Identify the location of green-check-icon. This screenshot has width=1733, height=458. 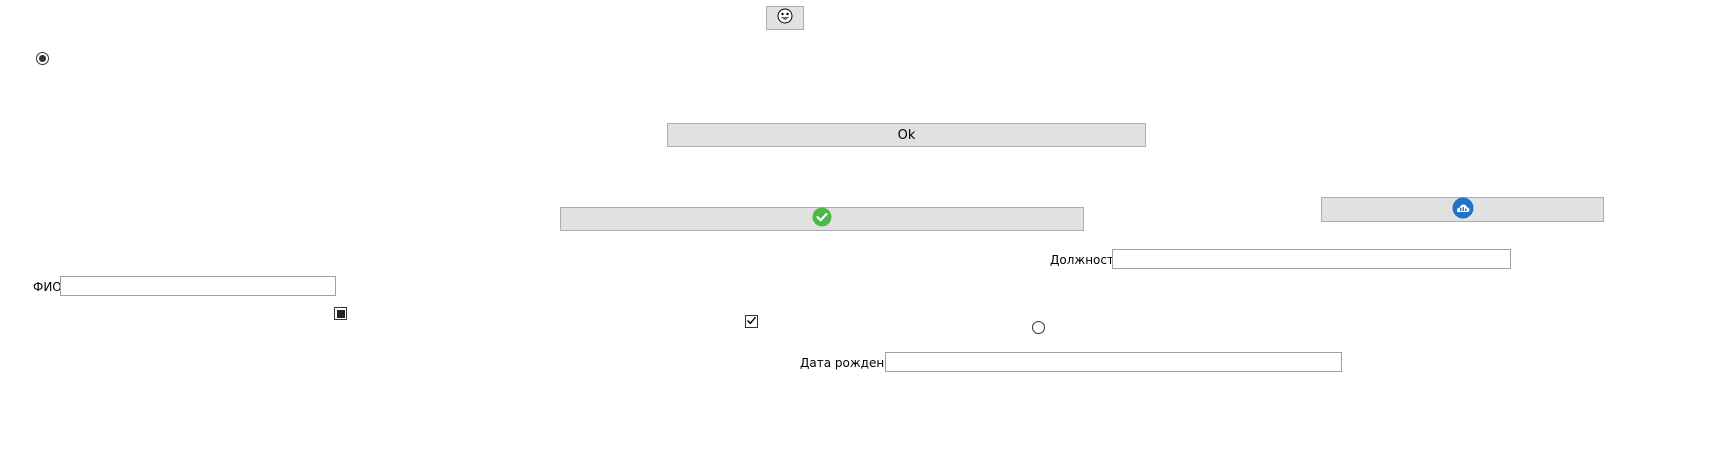
(822, 219).